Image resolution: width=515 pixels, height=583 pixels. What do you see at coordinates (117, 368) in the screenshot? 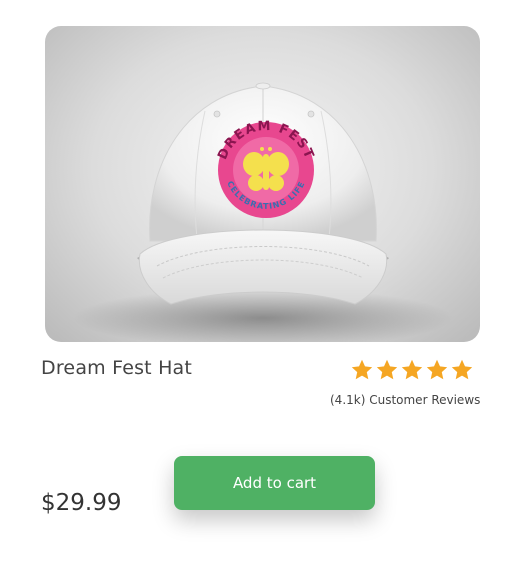
I see `product-title: Dream Fest Hat` at bounding box center [117, 368].